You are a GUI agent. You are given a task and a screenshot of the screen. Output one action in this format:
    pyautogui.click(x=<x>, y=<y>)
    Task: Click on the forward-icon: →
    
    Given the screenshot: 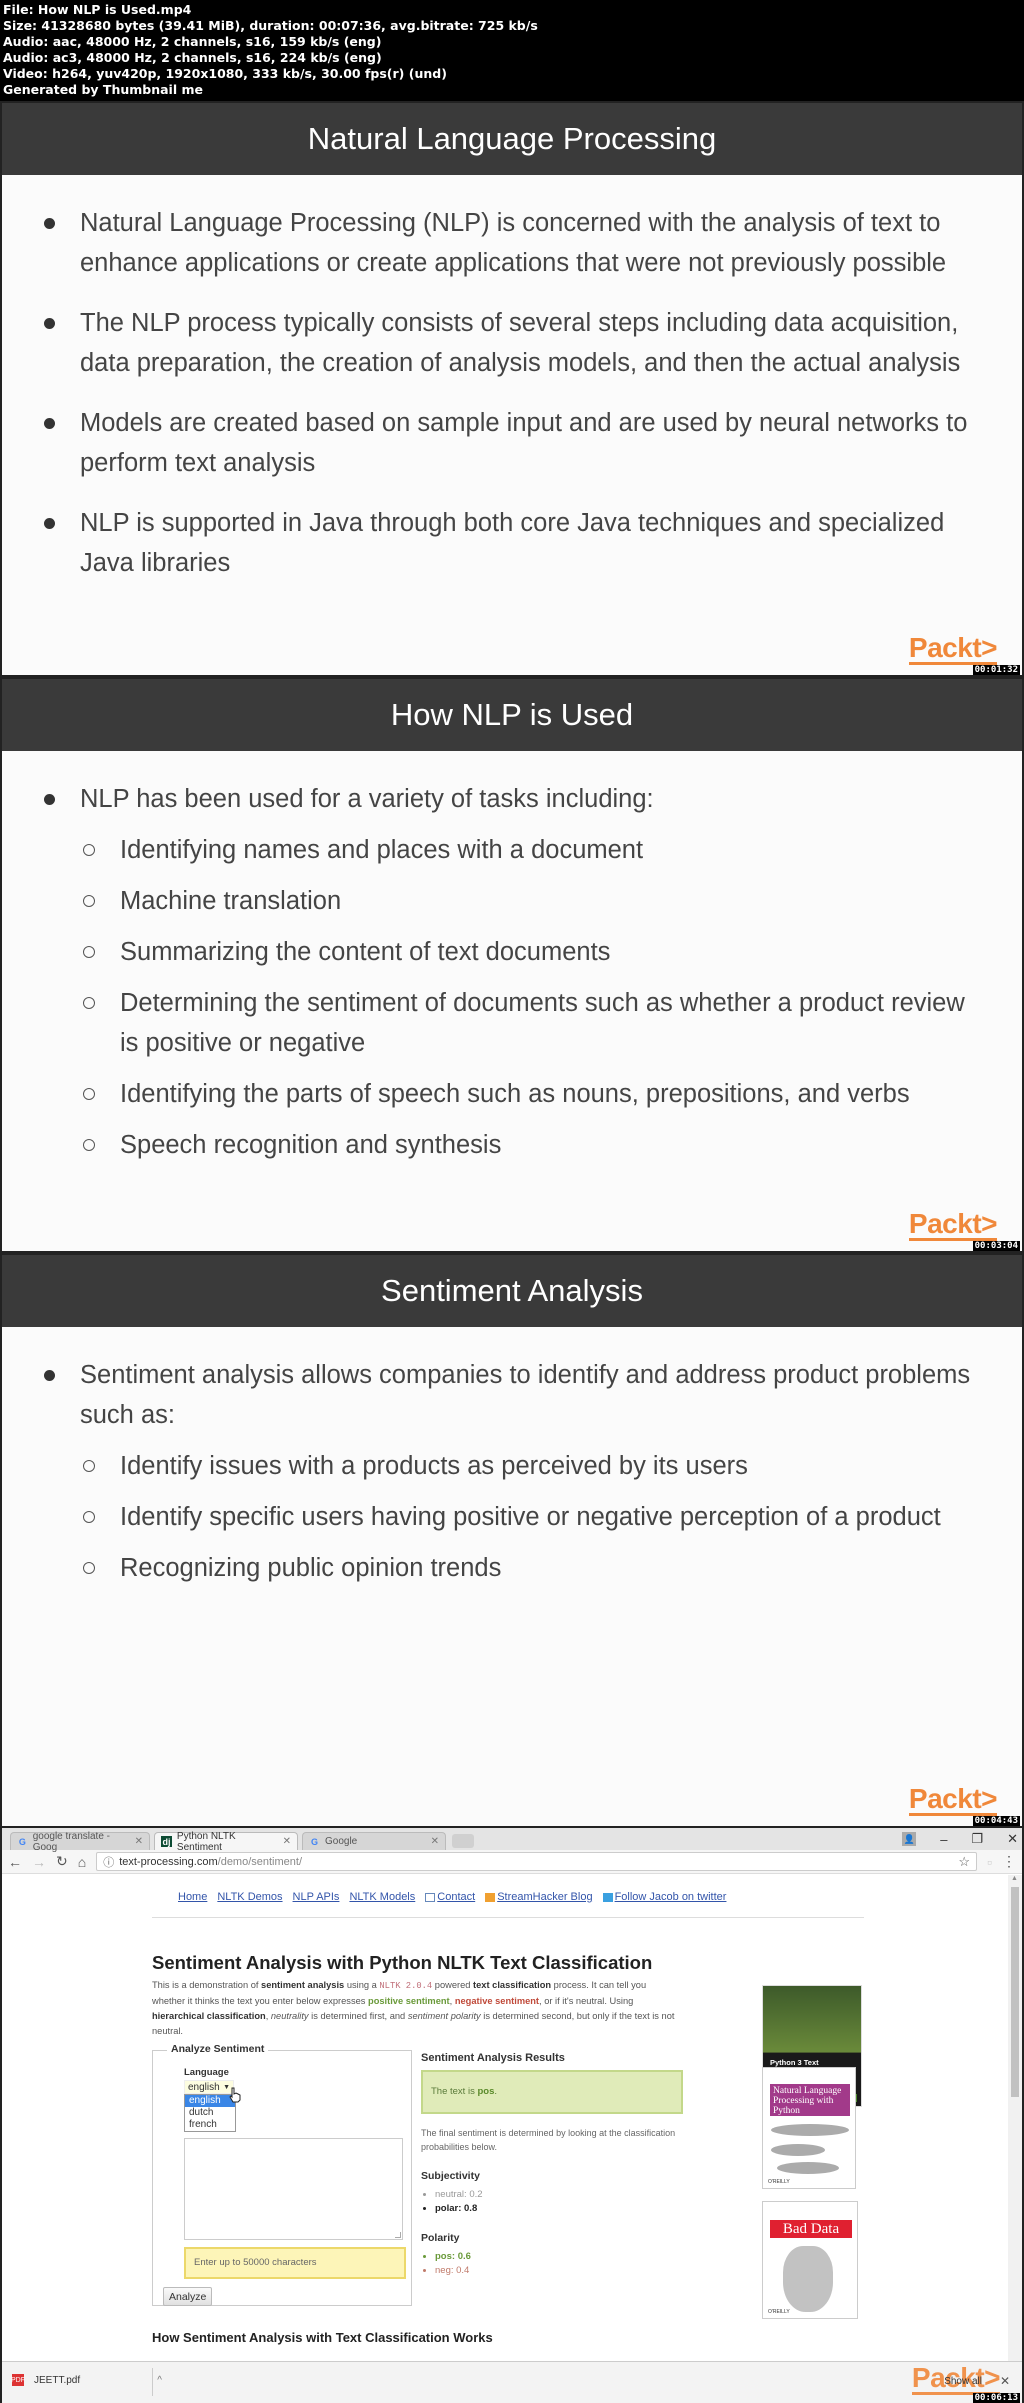 What is the action you would take?
    pyautogui.click(x=39, y=1862)
    